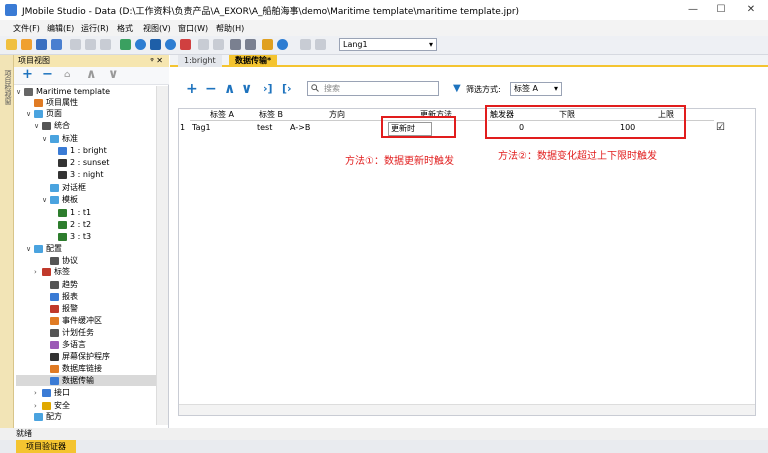  I want to click on stop-icon, so click(185, 44).